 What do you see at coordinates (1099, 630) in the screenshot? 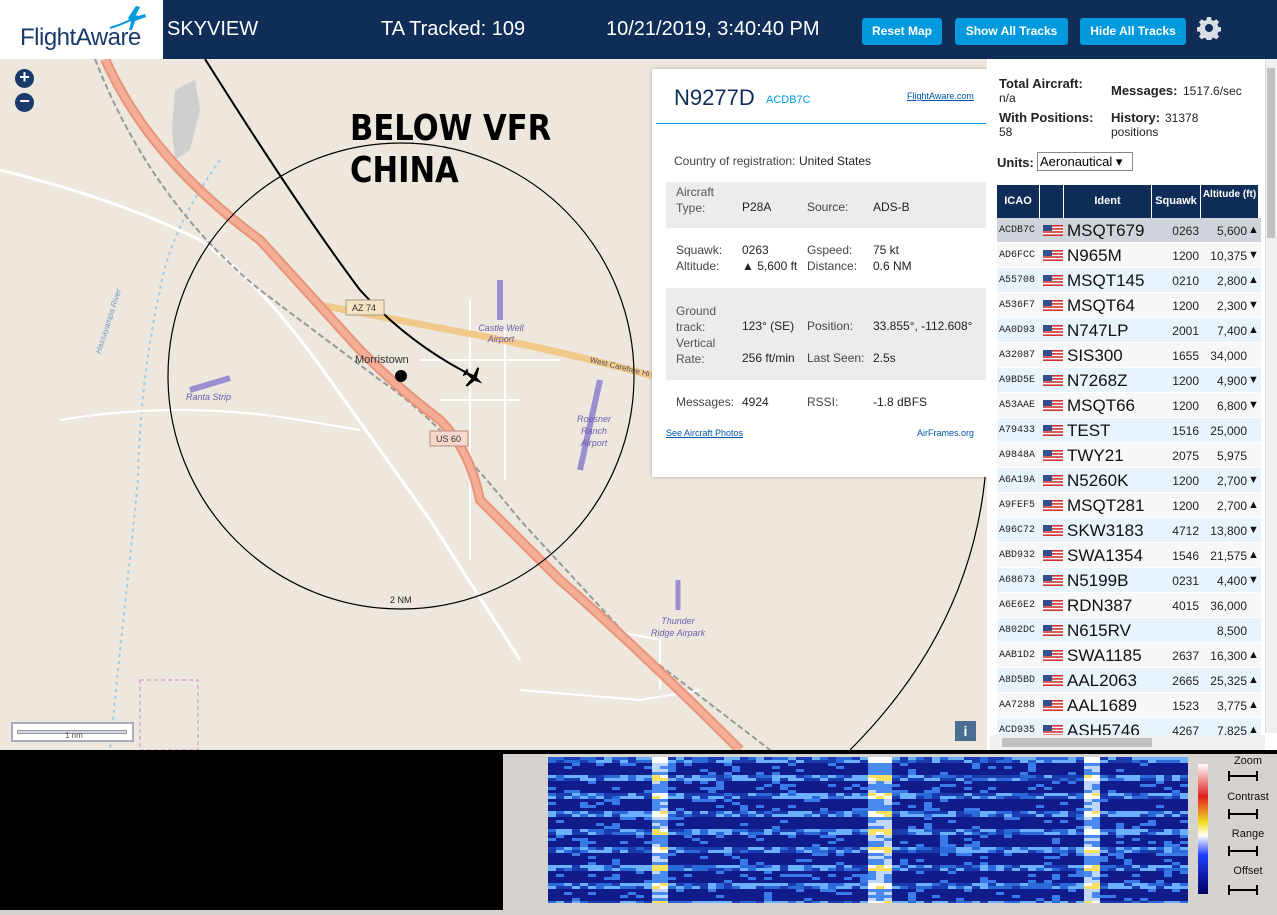
I see `row-ident: N615RV` at bounding box center [1099, 630].